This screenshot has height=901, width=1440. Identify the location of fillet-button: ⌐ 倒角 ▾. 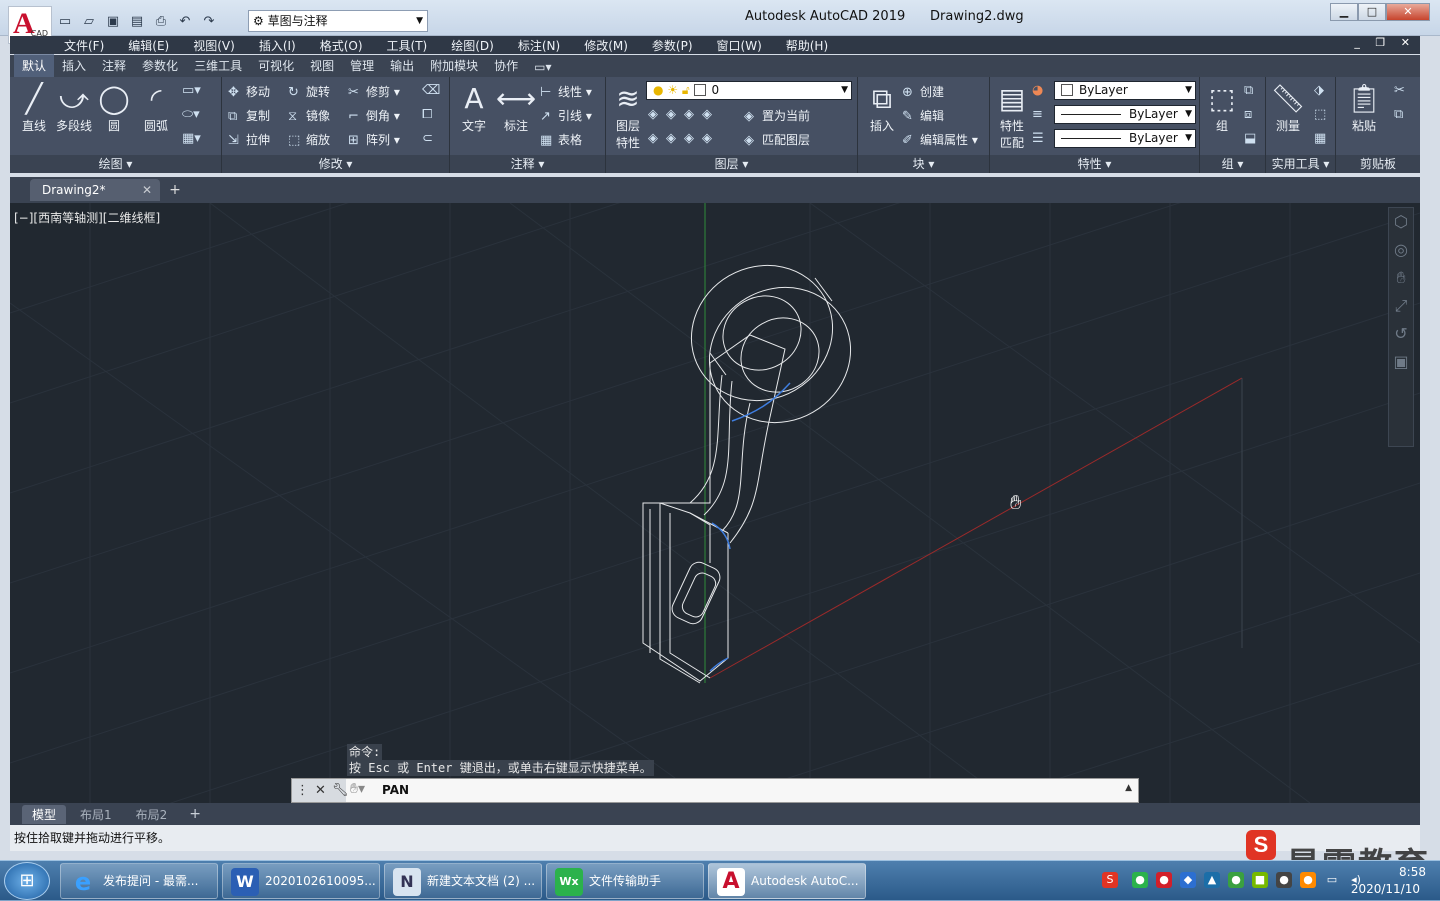
(374, 115).